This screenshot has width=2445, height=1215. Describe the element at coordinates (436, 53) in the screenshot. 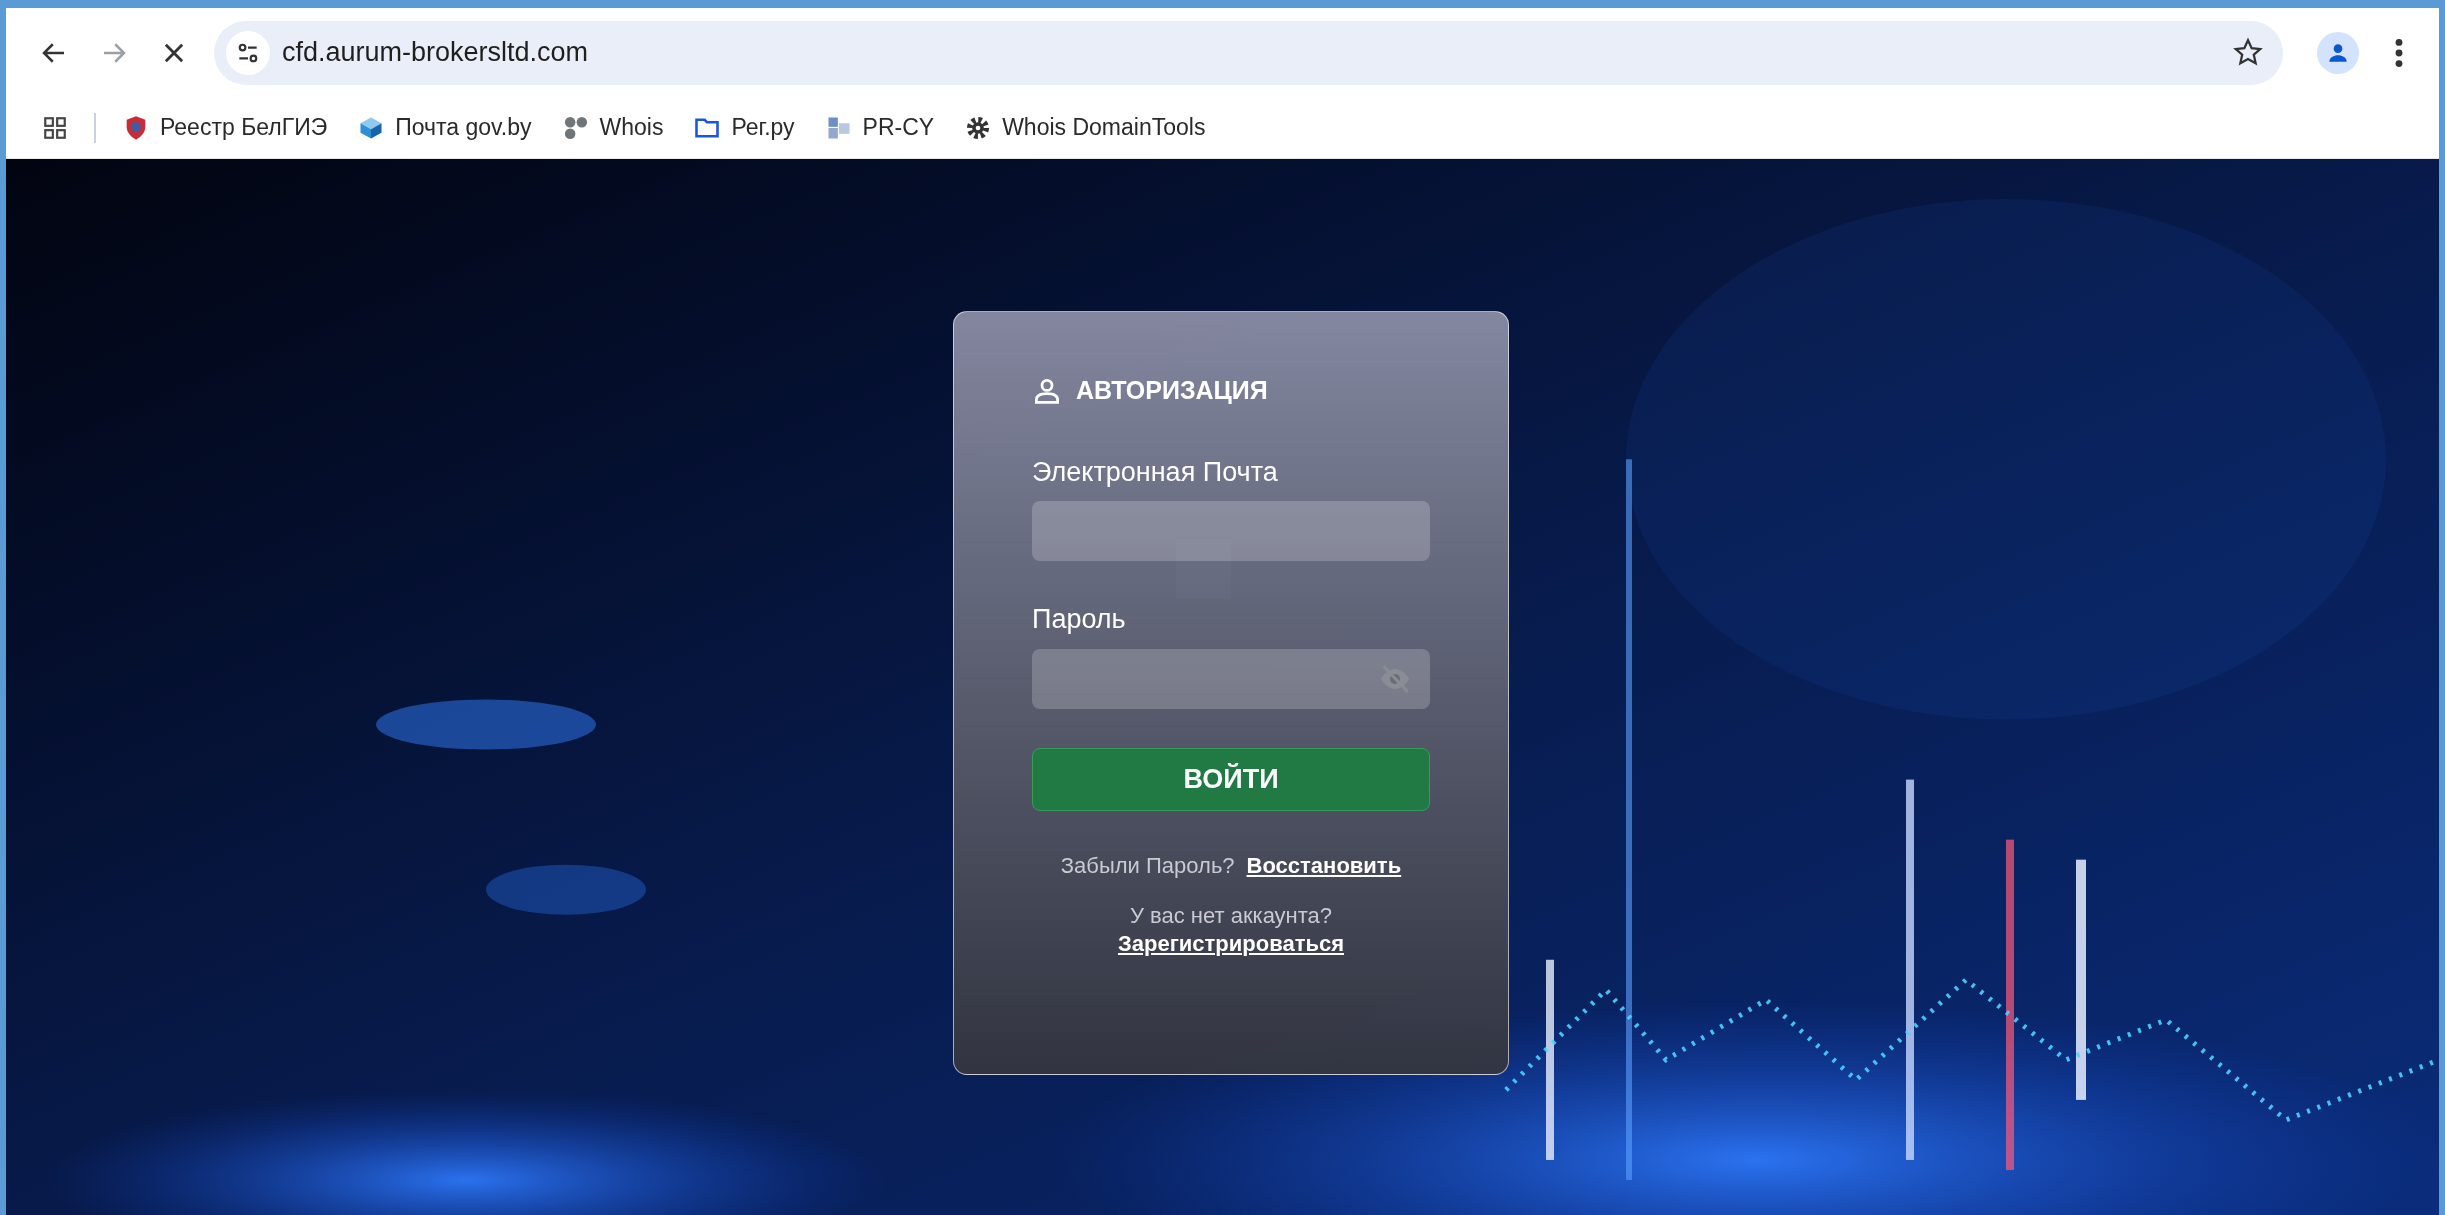

I see `url-text: cfd.aurum-brokersltd.com` at that location.